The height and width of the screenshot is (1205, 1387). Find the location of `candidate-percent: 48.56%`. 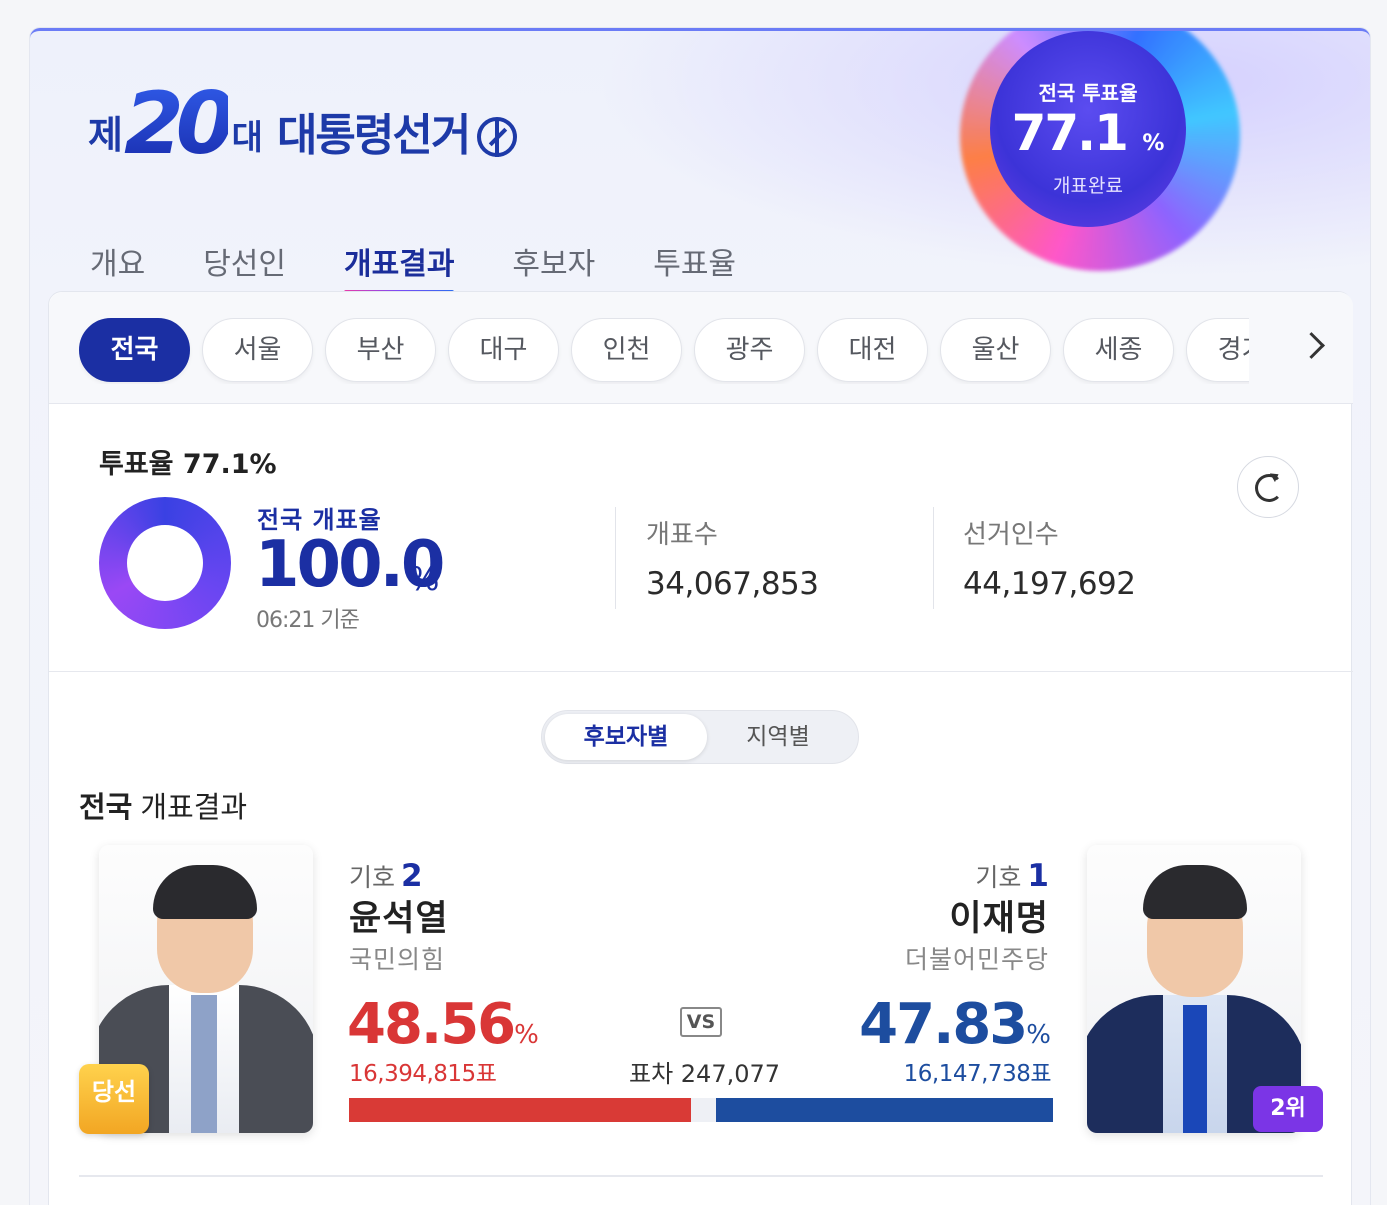

candidate-percent: 48.56% is located at coordinates (443, 1024).